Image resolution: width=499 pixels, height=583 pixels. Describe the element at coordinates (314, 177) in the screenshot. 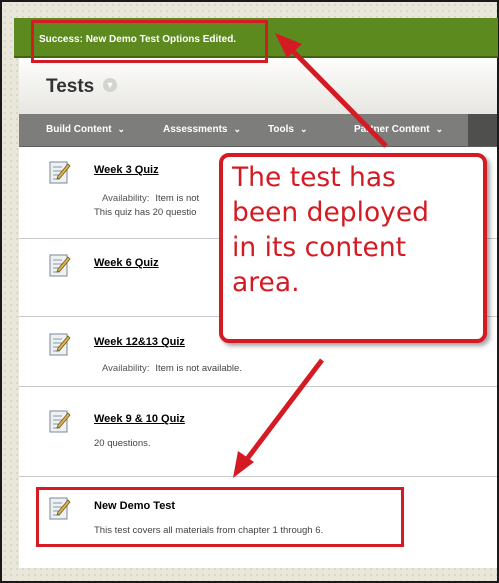

I see `callout-line: The test has` at that location.